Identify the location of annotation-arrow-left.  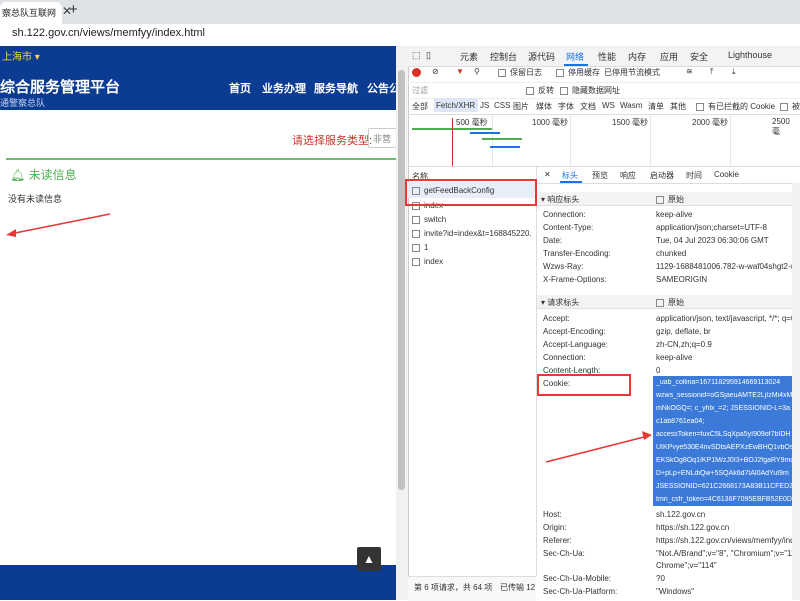
(60, 224).